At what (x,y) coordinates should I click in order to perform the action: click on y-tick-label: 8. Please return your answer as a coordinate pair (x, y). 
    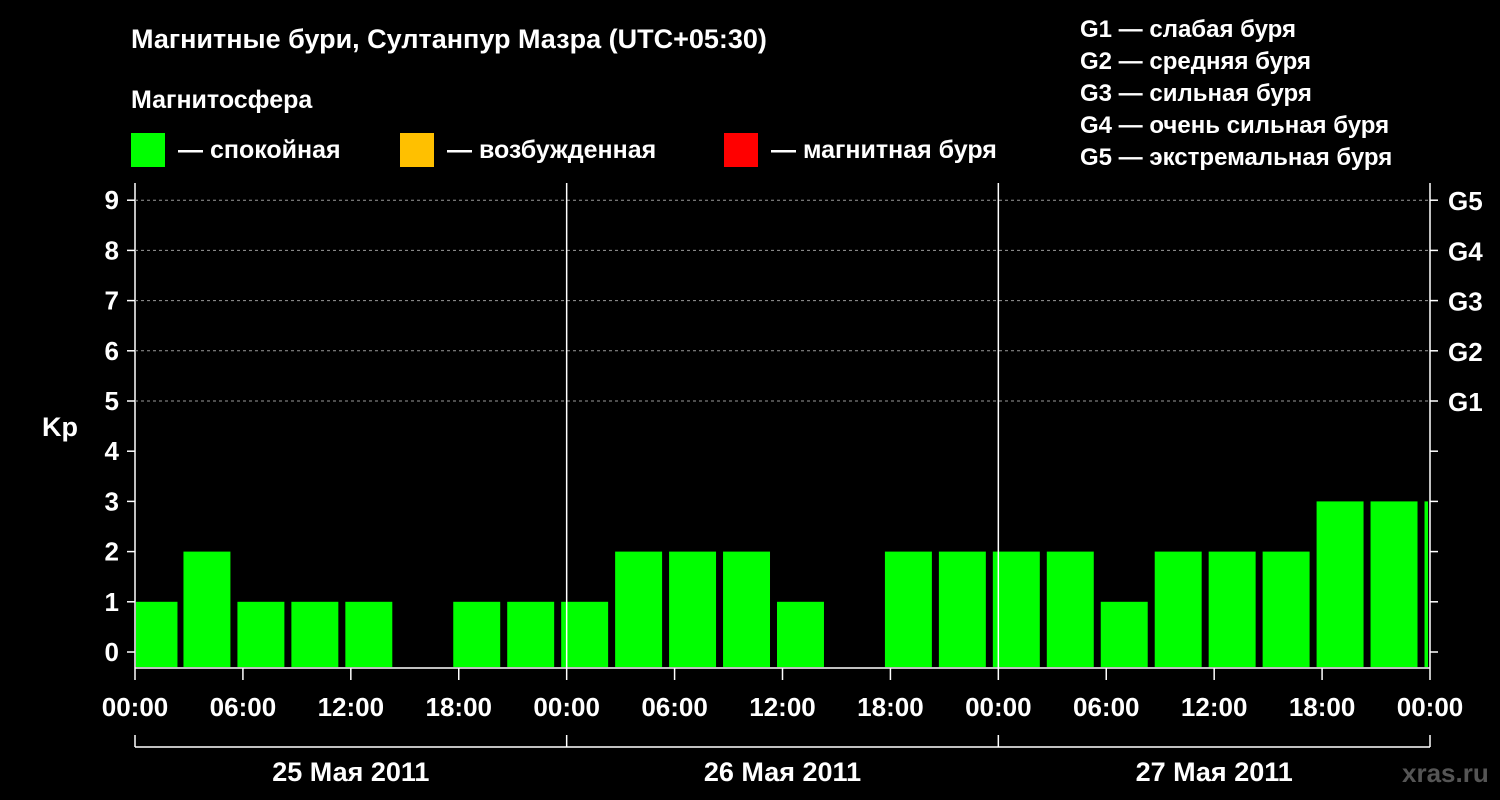
    Looking at the image, I should click on (112, 250).